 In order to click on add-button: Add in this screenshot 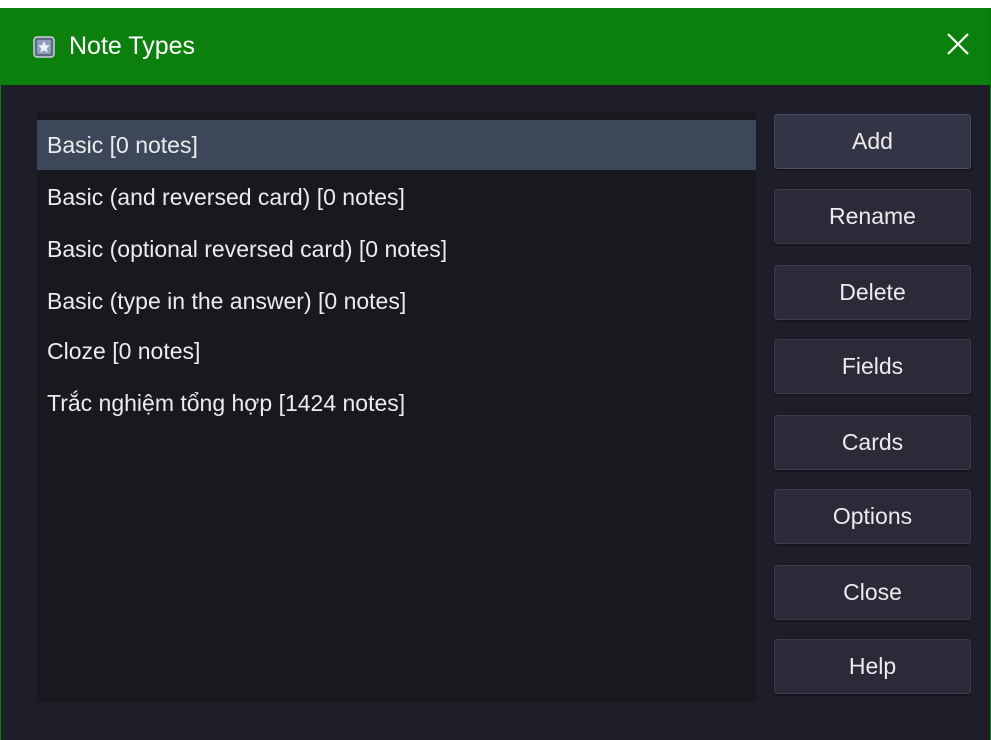, I will do `click(872, 141)`.